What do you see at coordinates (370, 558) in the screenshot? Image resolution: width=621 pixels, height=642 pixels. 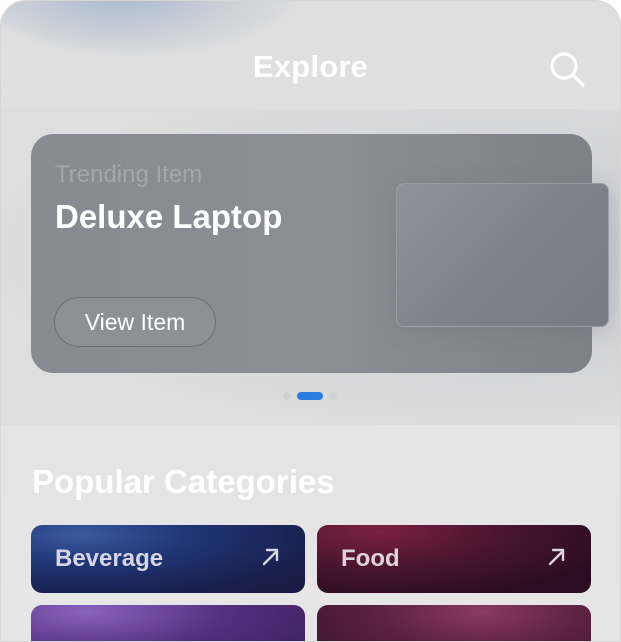 I see `category-label: Food` at bounding box center [370, 558].